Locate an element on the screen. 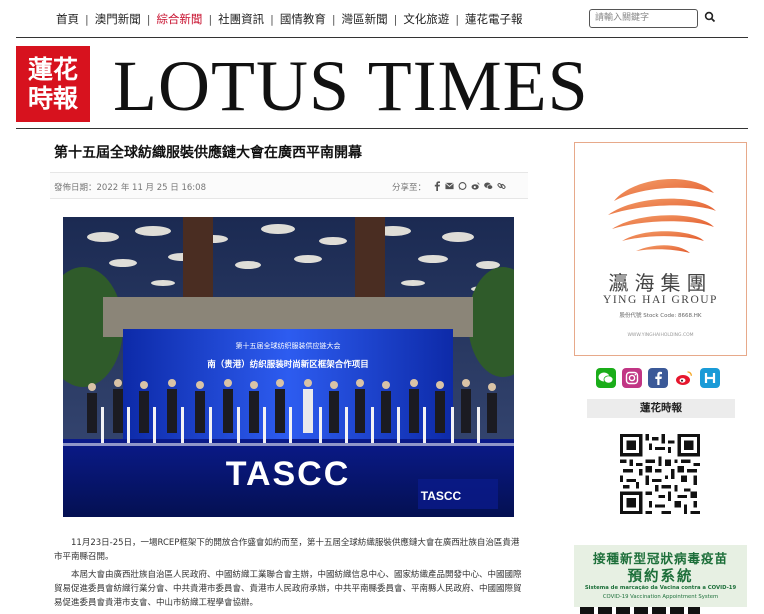 The image size is (764, 614). yinghai-logo-icon is located at coordinates (662, 216).